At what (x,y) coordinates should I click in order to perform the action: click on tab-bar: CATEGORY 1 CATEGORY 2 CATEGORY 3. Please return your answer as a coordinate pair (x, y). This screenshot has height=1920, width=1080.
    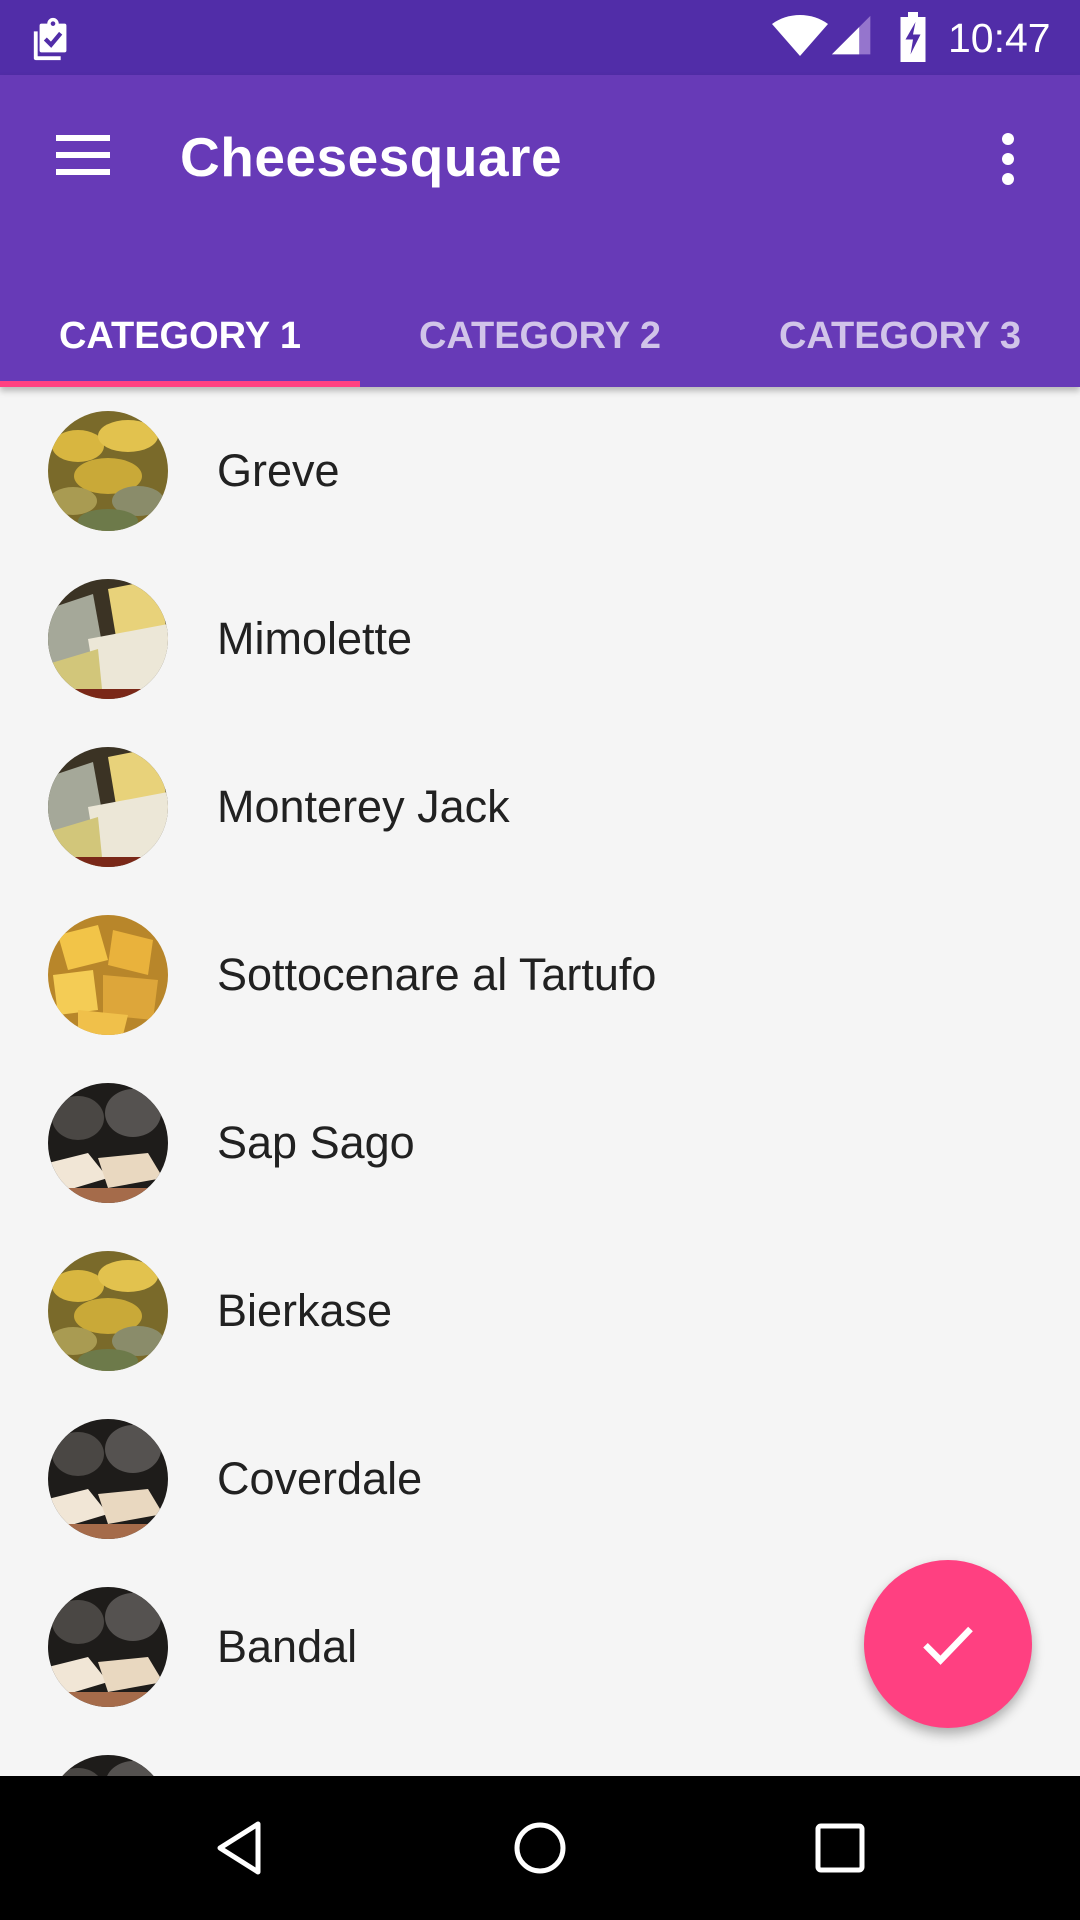
    Looking at the image, I should click on (540, 336).